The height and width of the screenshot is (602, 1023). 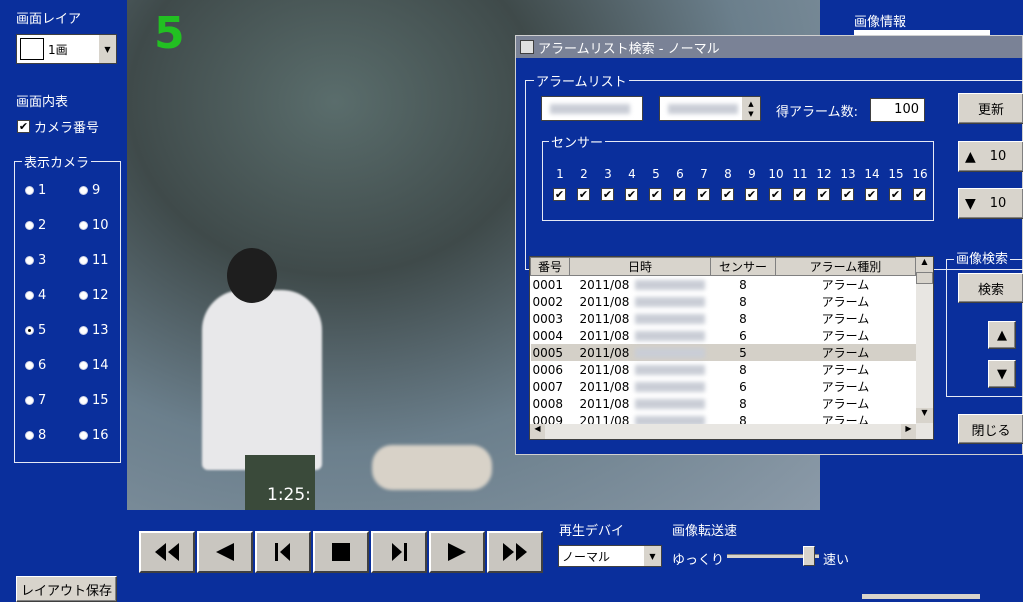 I want to click on close-button: 閉じる, so click(x=990, y=429).